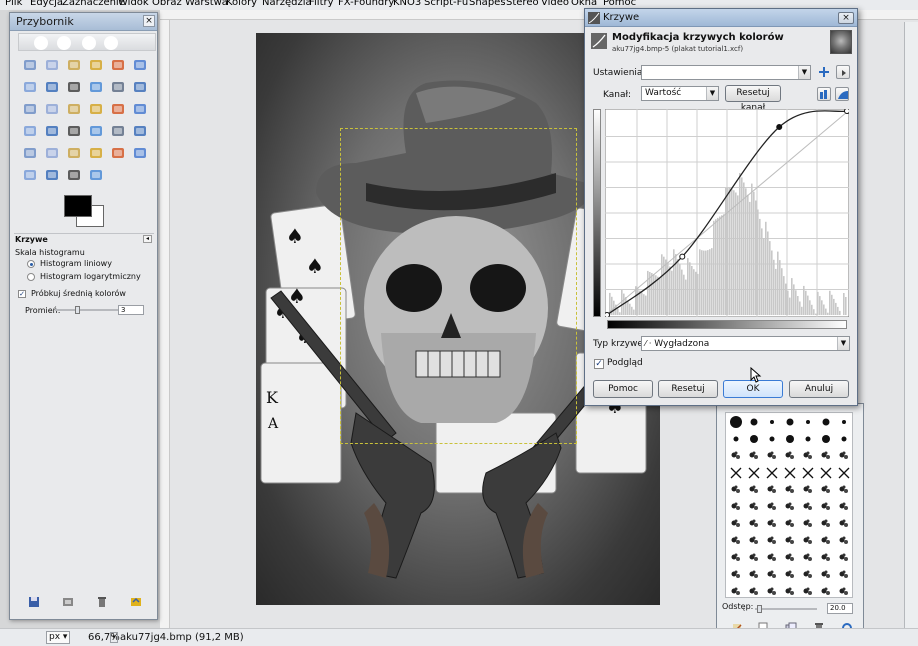 This screenshot has height=646, width=918. What do you see at coordinates (74, 175) in the screenshot?
I see `dodge-icon` at bounding box center [74, 175].